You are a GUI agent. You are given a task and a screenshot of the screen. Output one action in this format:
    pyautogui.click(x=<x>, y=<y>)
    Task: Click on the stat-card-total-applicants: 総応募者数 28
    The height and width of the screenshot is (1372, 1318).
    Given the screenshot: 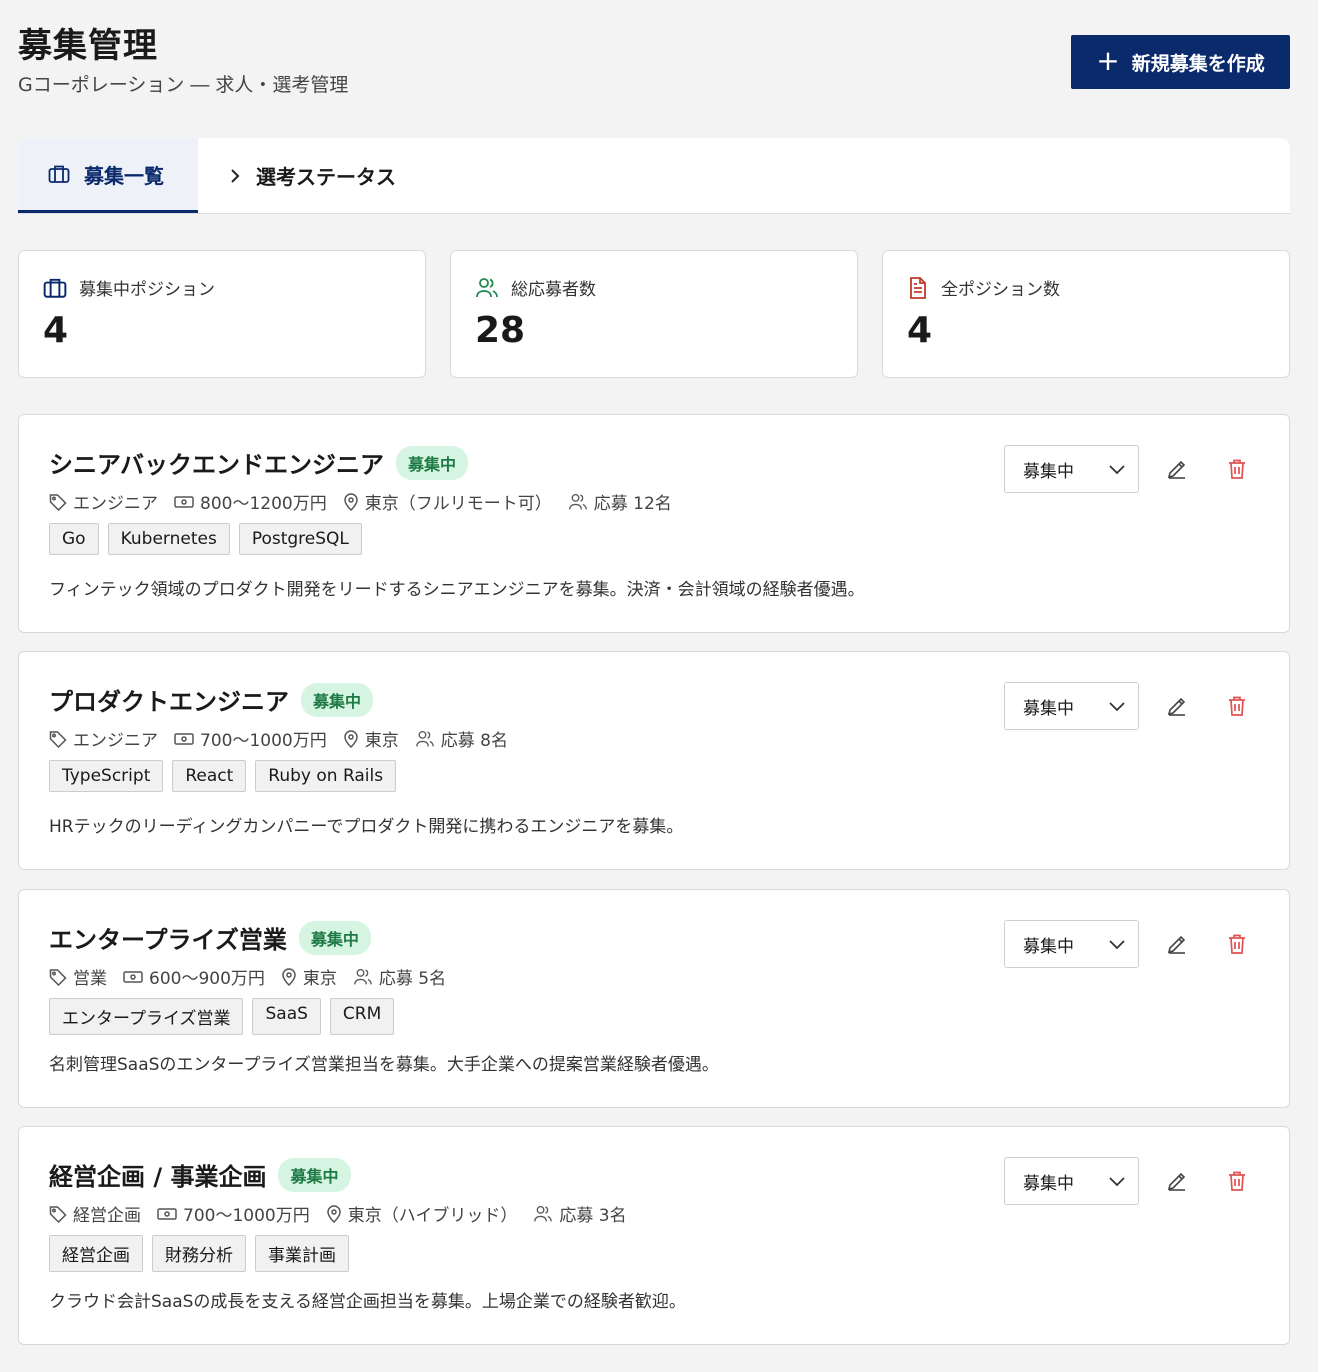 What is the action you would take?
    pyautogui.click(x=654, y=314)
    